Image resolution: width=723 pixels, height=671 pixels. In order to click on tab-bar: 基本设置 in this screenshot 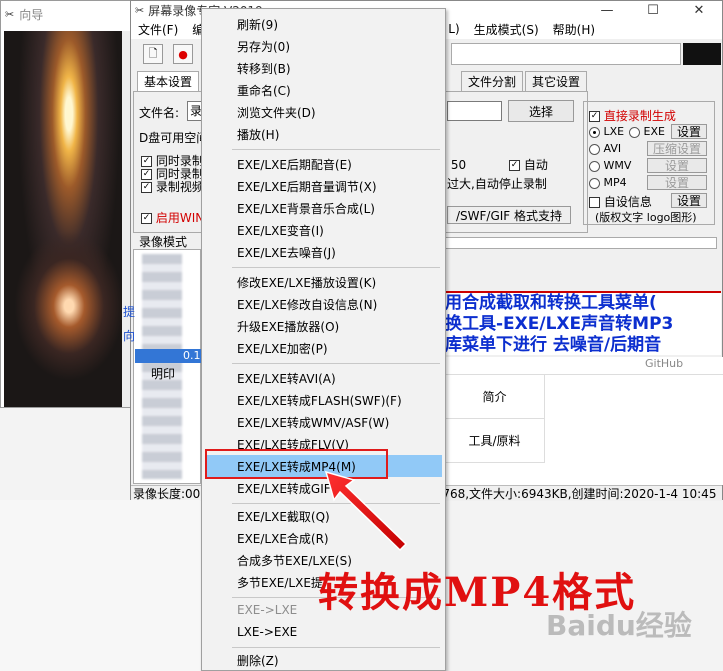, I will do `click(169, 81)`.